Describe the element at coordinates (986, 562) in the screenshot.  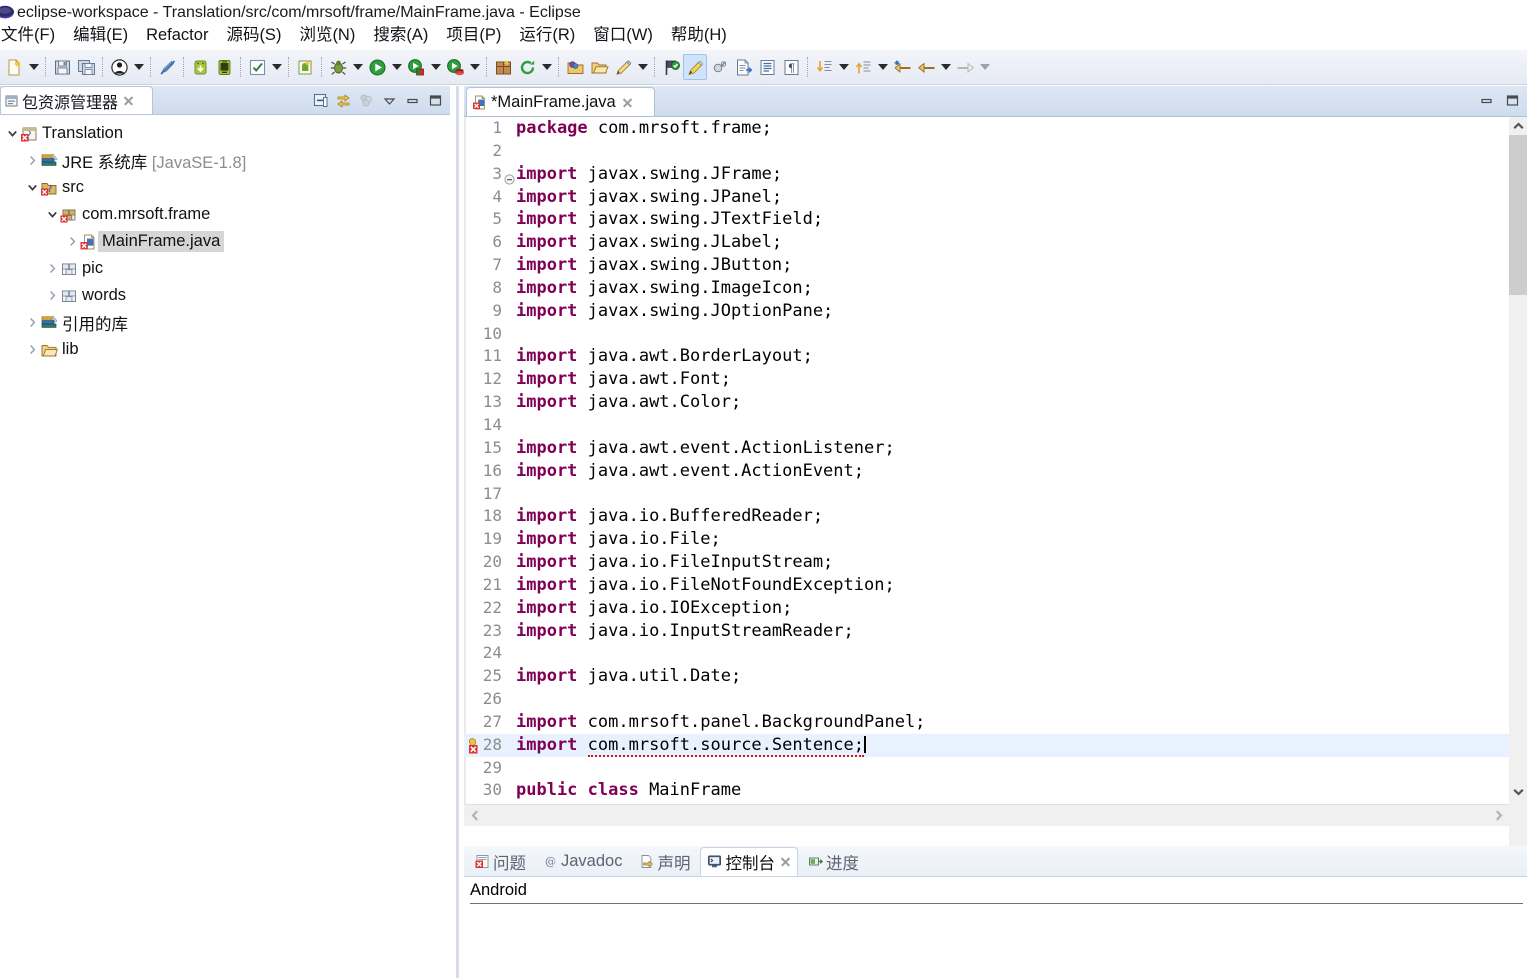
I see `code-line: 20 import java.io.FileInputStream;` at that location.